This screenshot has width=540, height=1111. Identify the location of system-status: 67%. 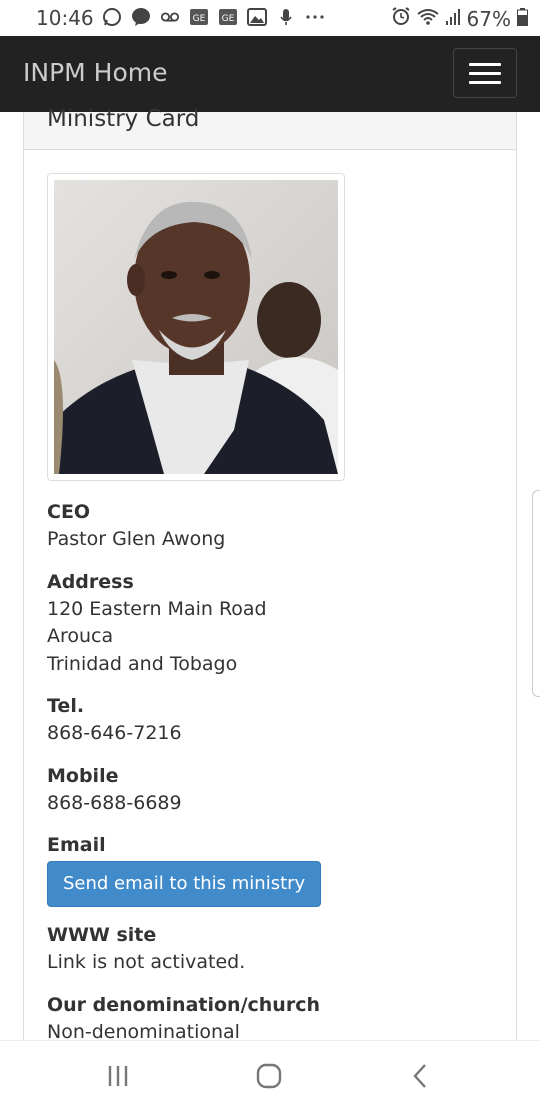
(459, 18).